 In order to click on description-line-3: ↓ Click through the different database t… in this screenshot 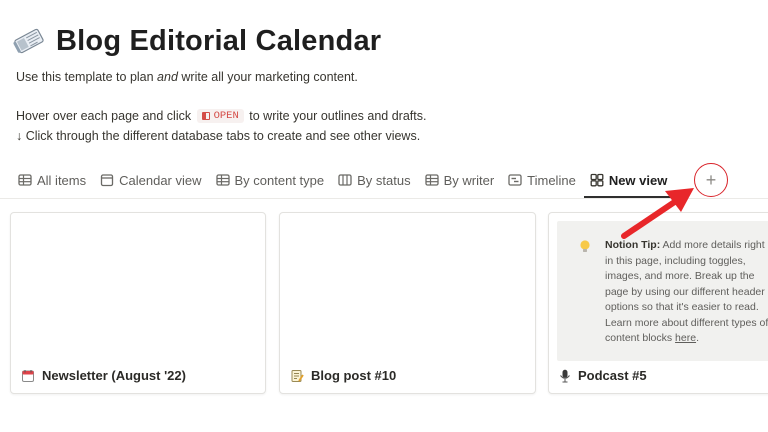, I will do `click(218, 136)`.